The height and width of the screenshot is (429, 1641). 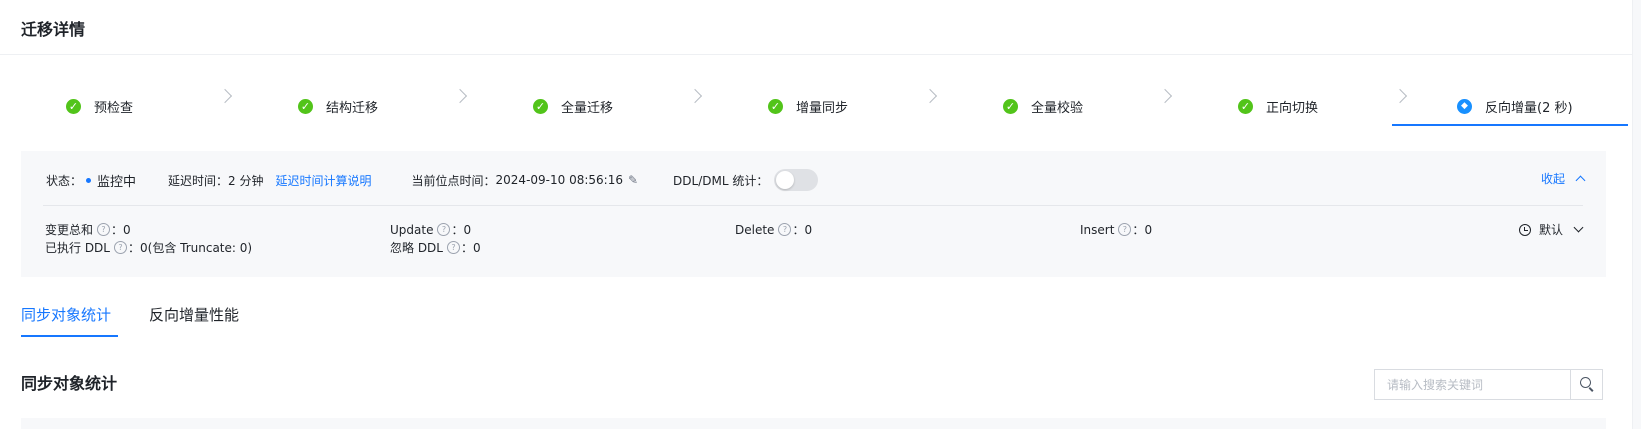 What do you see at coordinates (813, 205) in the screenshot?
I see `divider` at bounding box center [813, 205].